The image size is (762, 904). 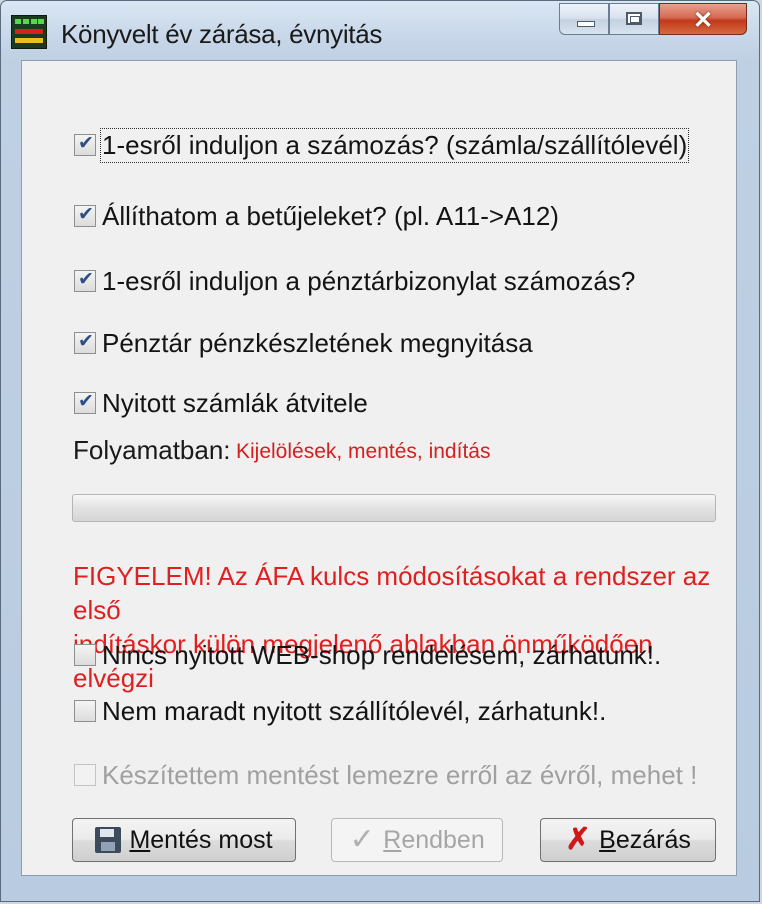 I want to click on floppy-disk-icon, so click(x=108, y=840).